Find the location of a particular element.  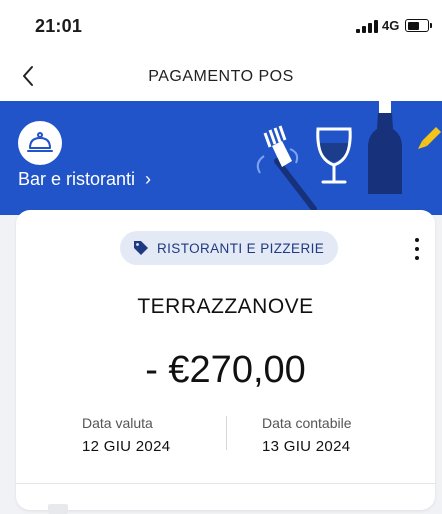

cloche-icon is located at coordinates (40, 143).